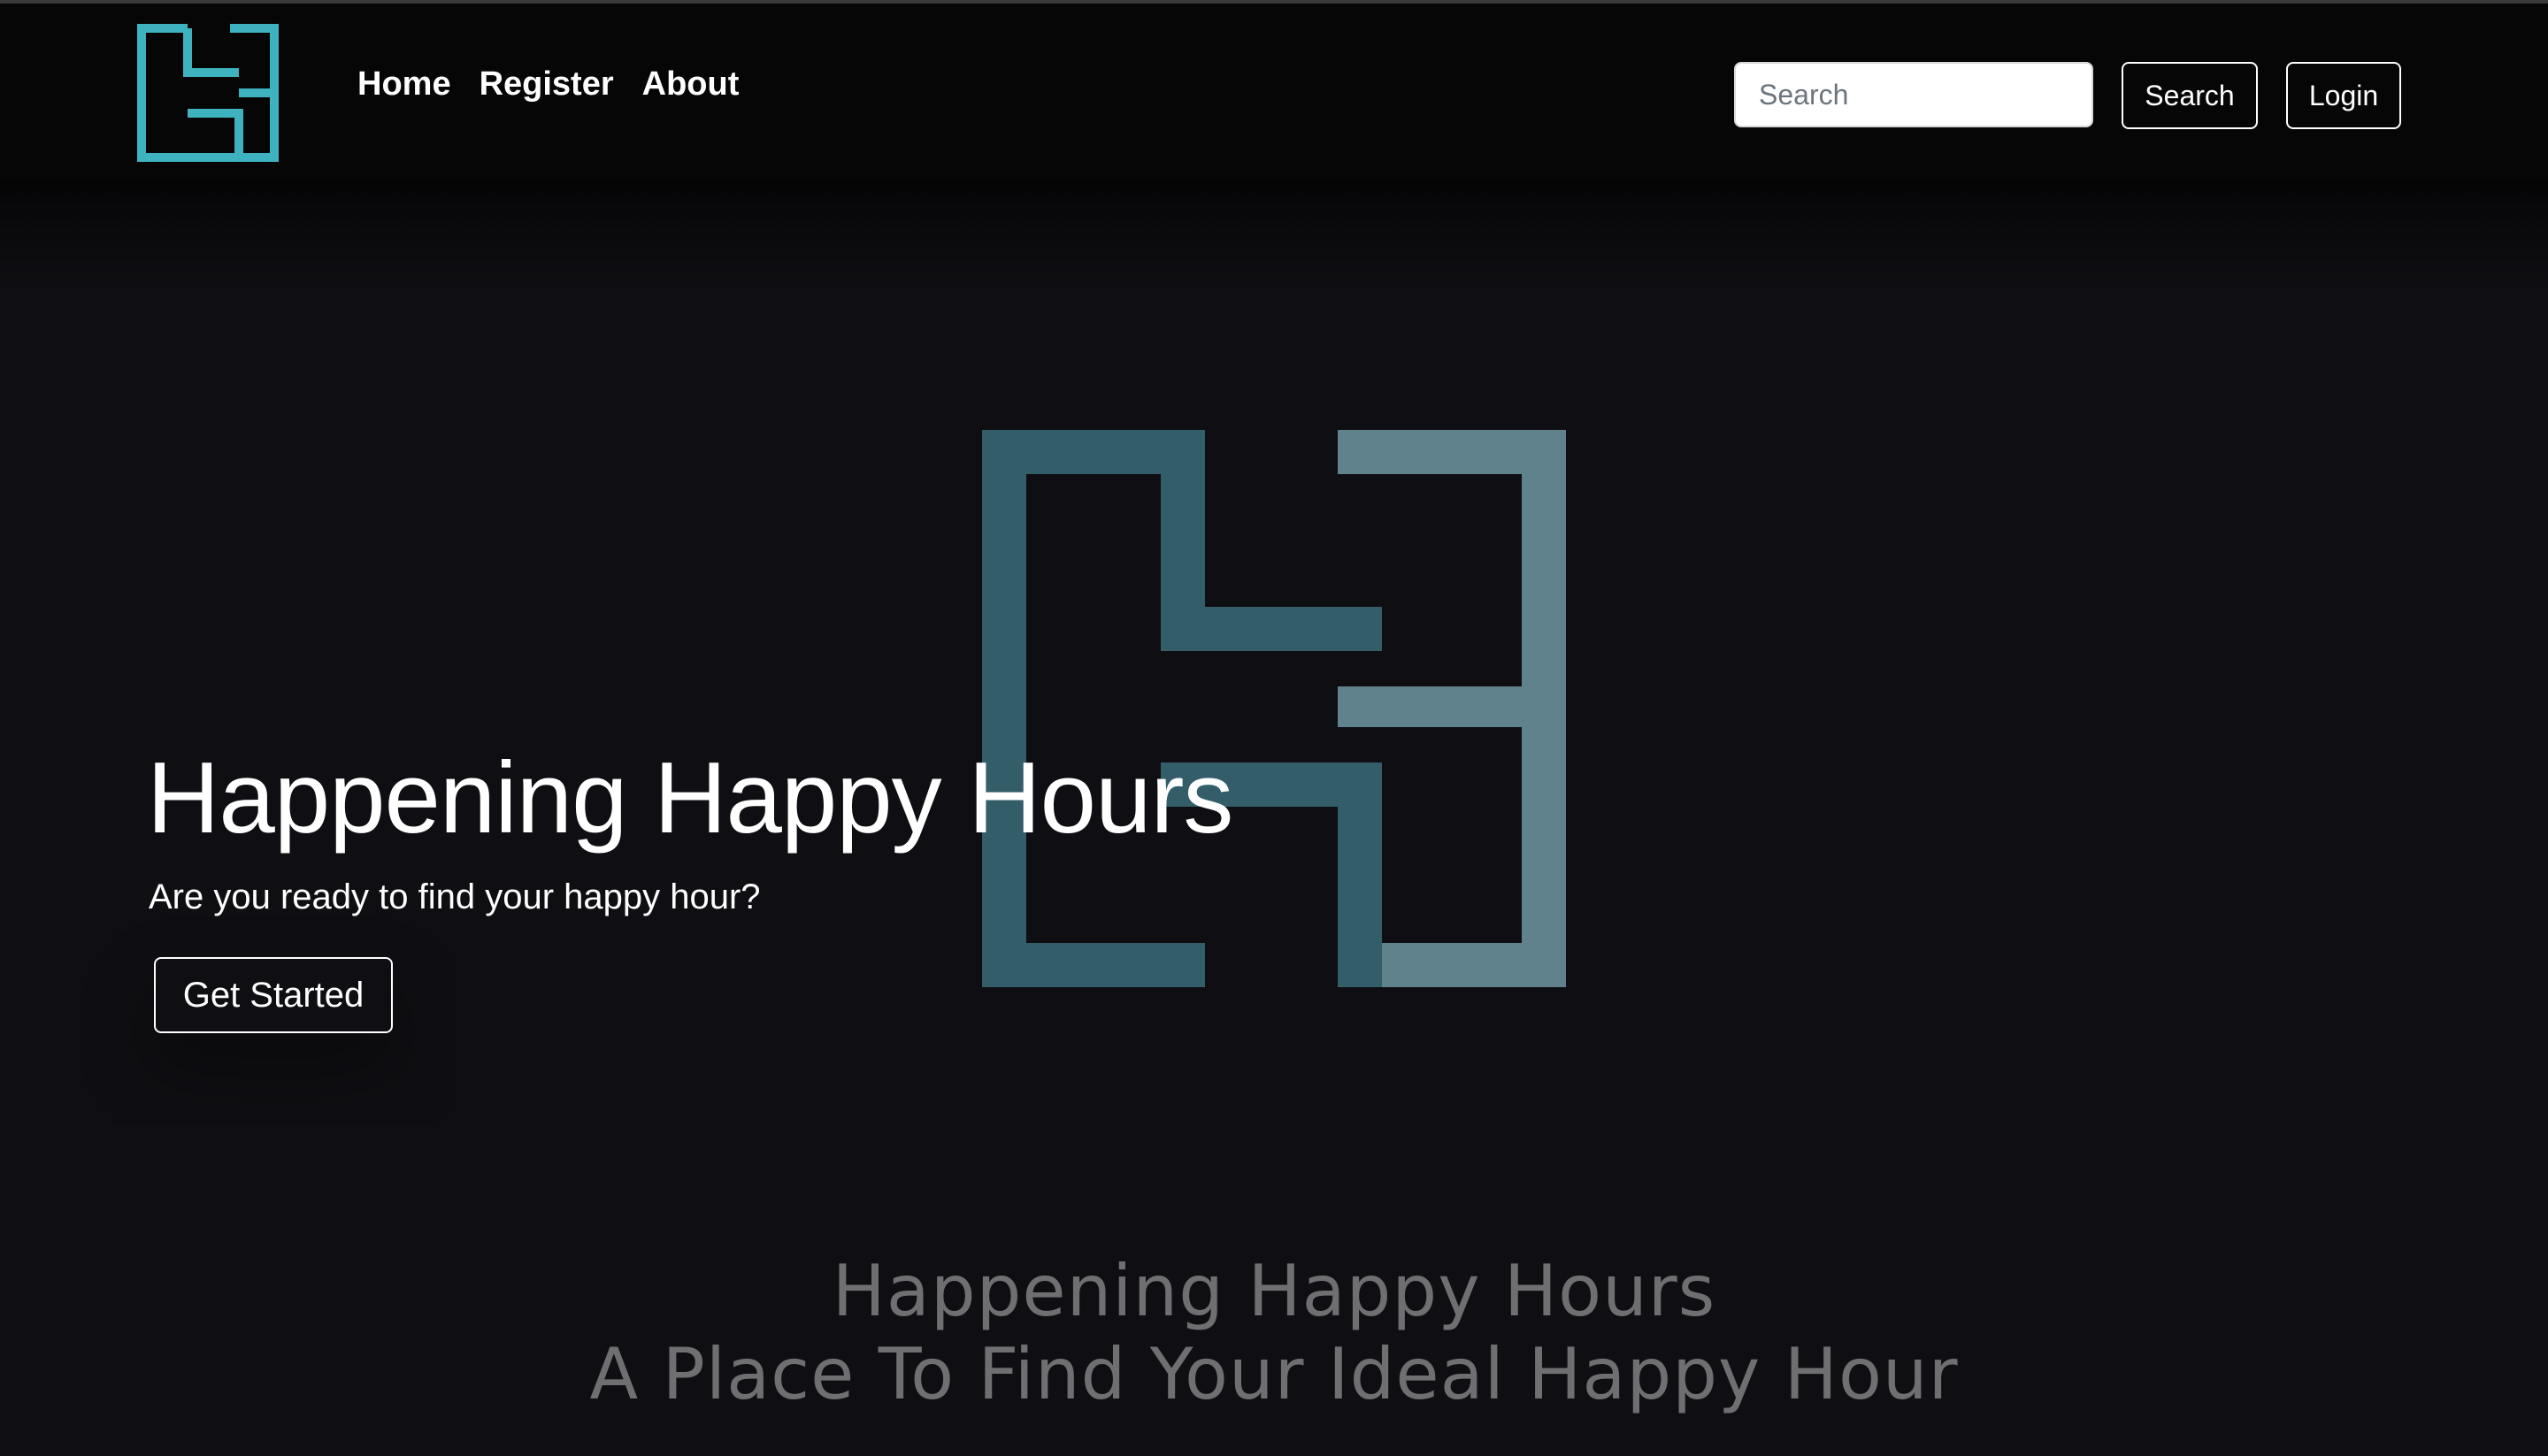  Describe the element at coordinates (2190, 95) in the screenshot. I see `search-button: Search` at that location.